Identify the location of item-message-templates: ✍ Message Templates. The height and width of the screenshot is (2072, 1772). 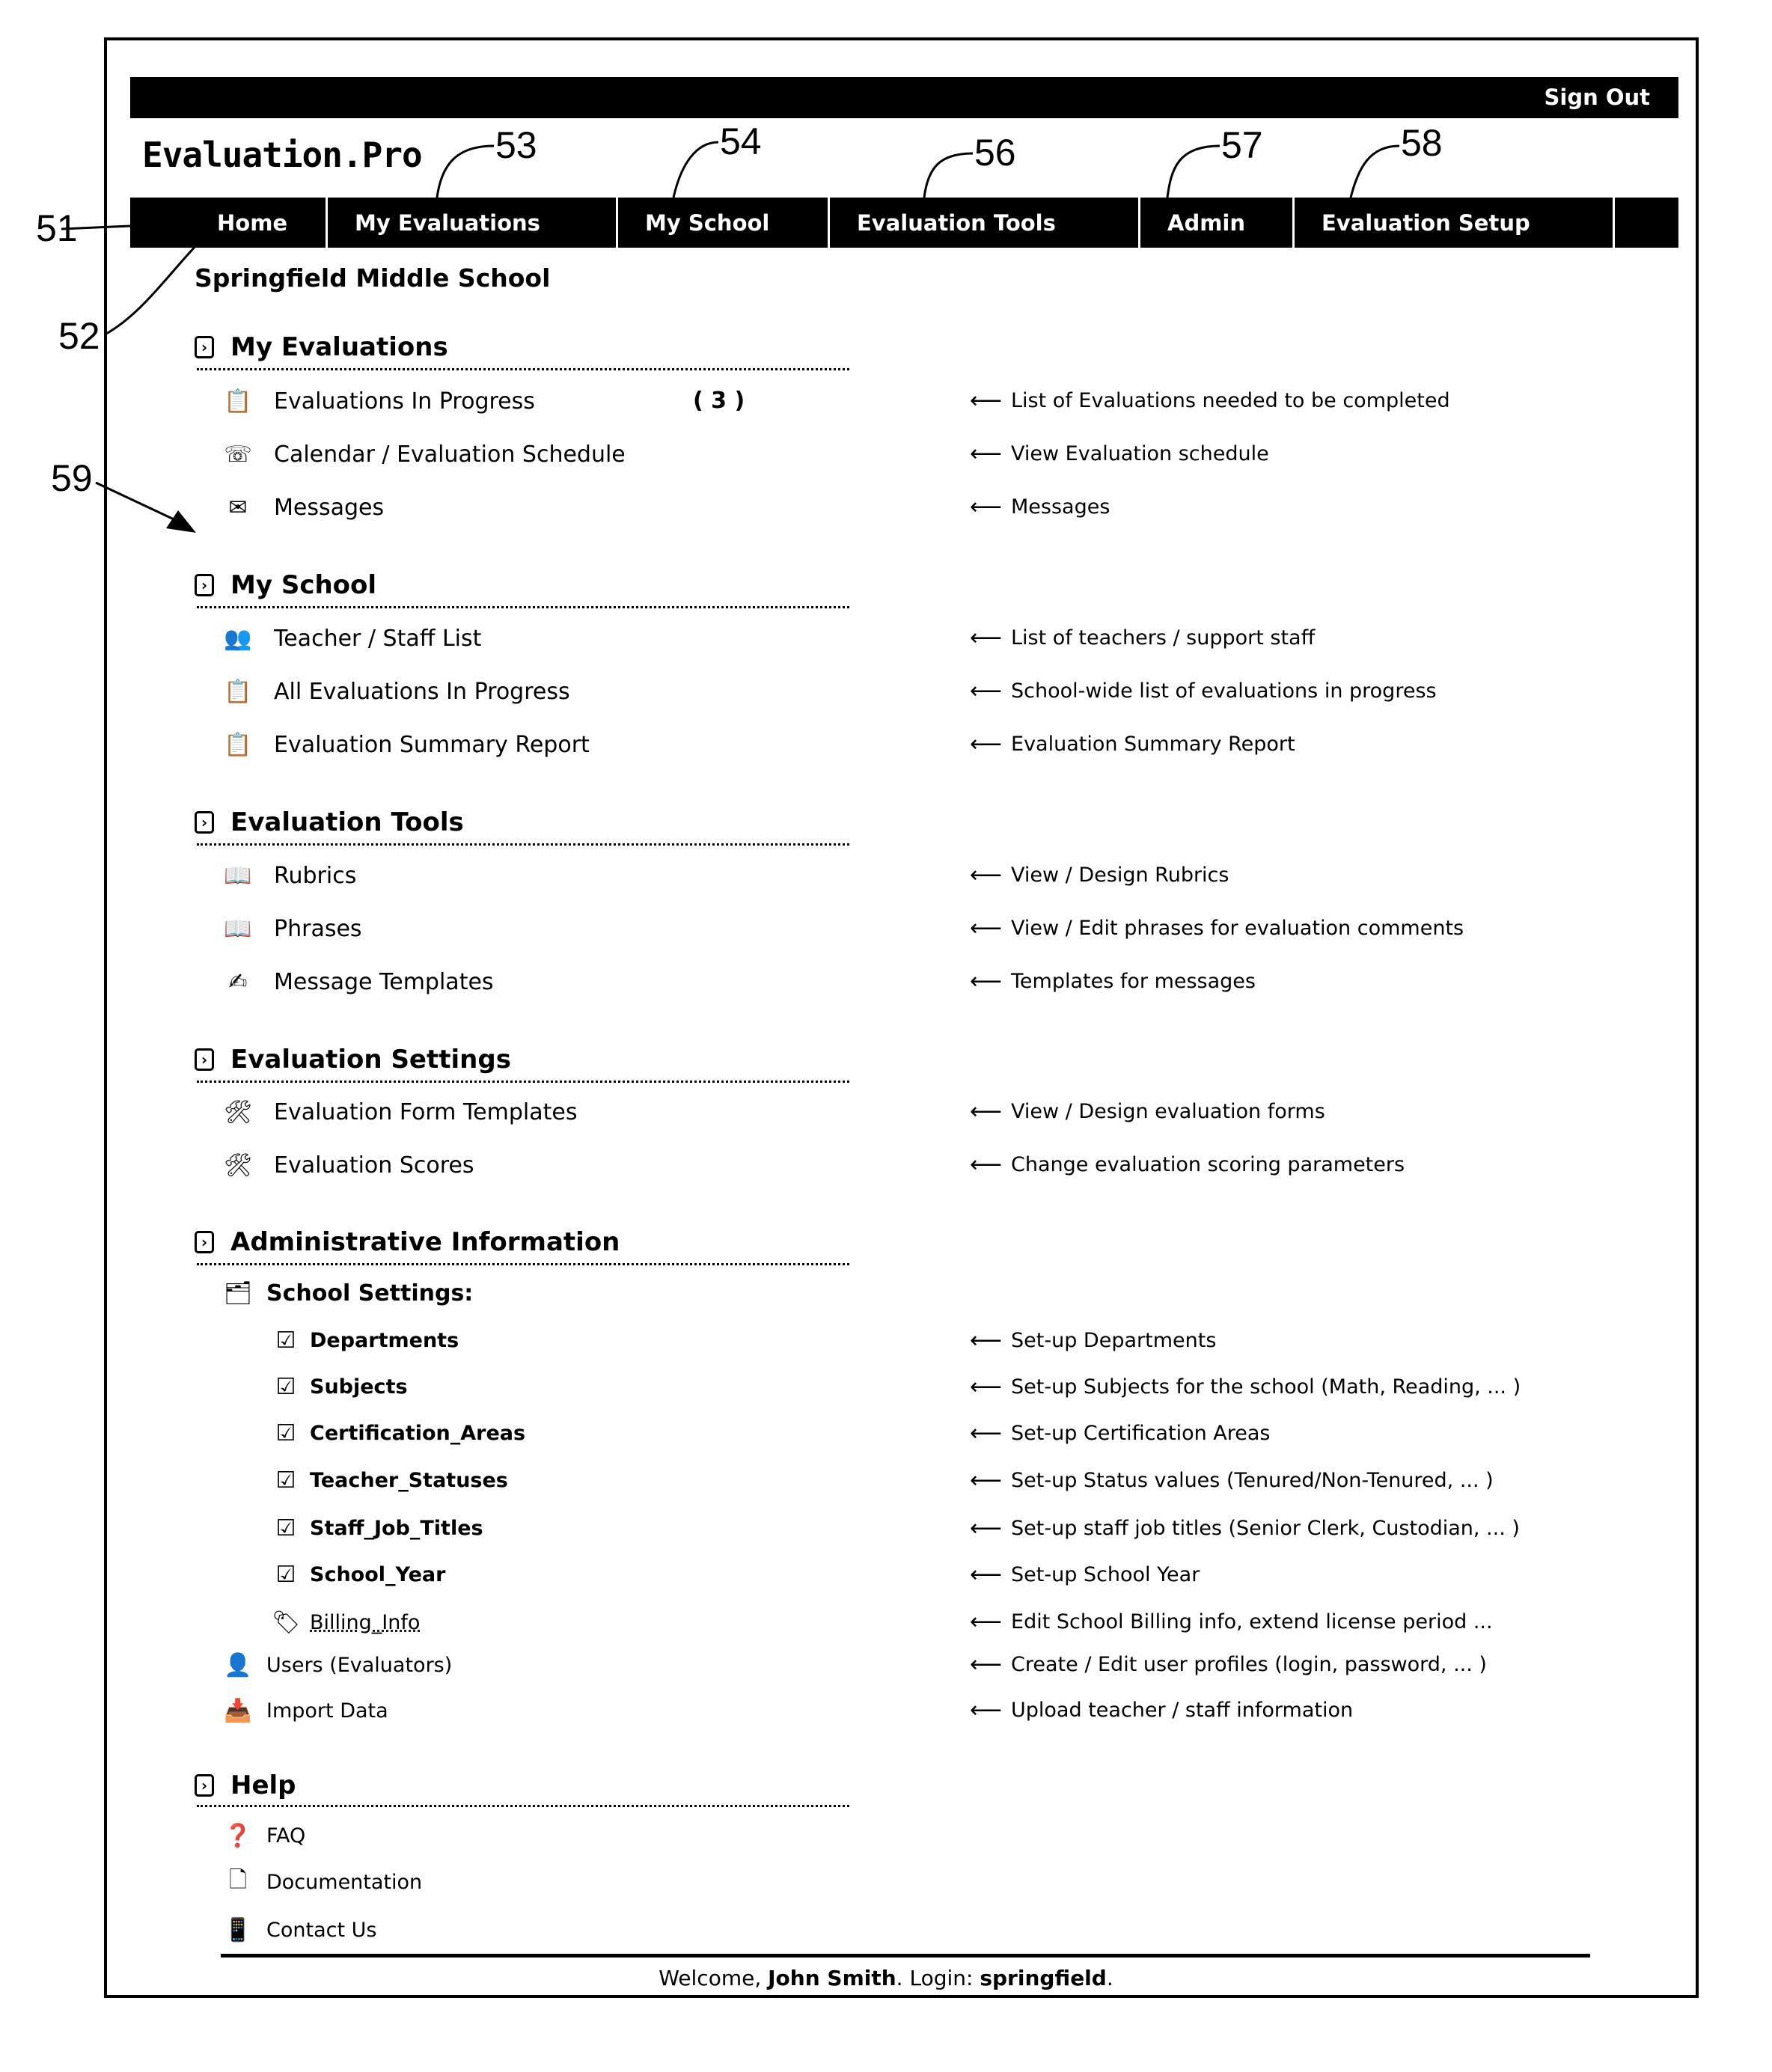
(358, 982).